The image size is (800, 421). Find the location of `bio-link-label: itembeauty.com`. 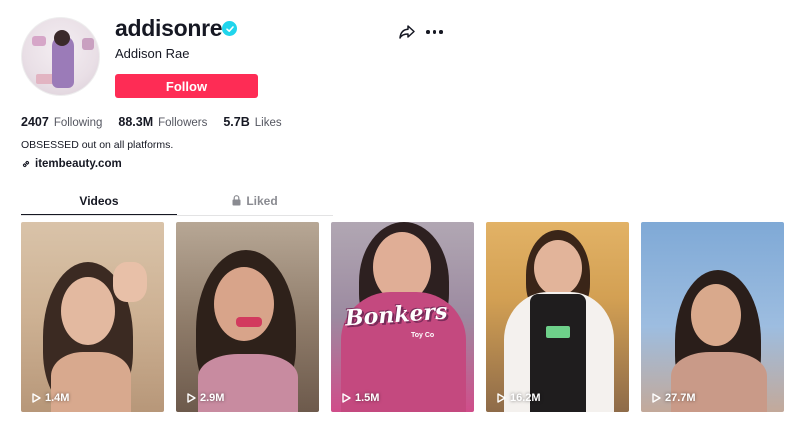

bio-link-label: itembeauty.com is located at coordinates (78, 164).